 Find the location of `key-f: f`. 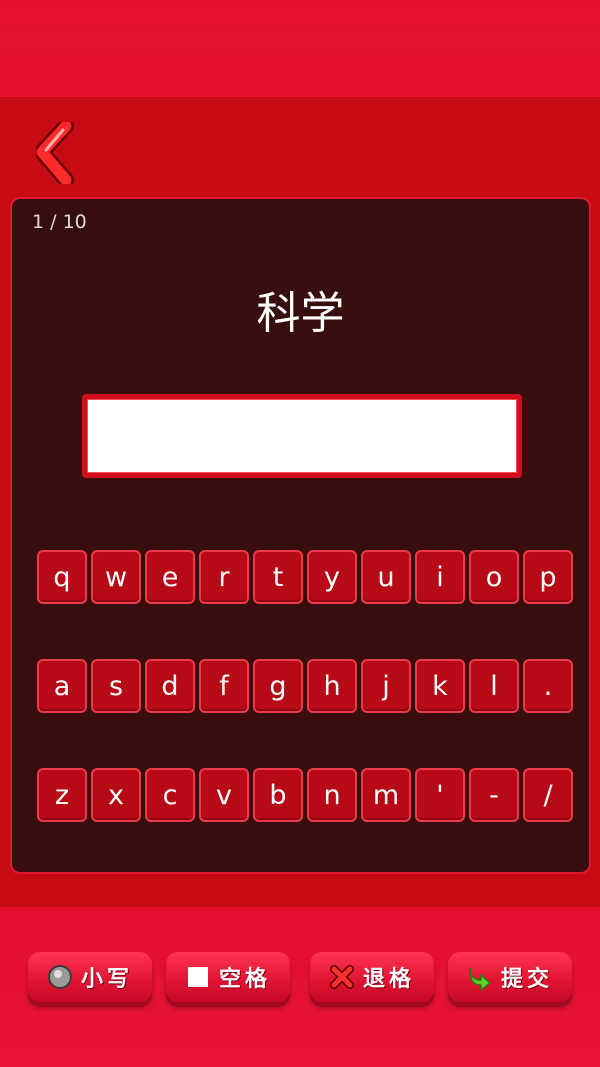

key-f: f is located at coordinates (224, 686).